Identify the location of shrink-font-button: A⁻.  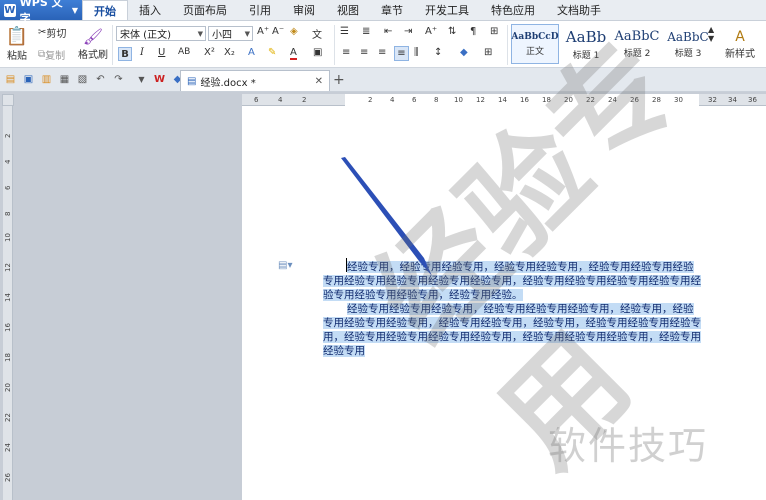
(278, 31).